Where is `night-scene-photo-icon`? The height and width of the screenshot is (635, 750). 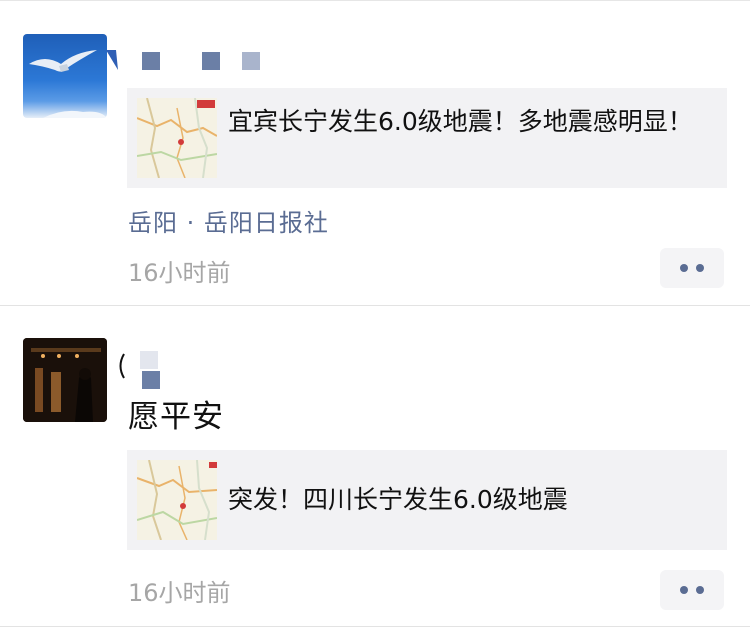 night-scene-photo-icon is located at coordinates (65, 380).